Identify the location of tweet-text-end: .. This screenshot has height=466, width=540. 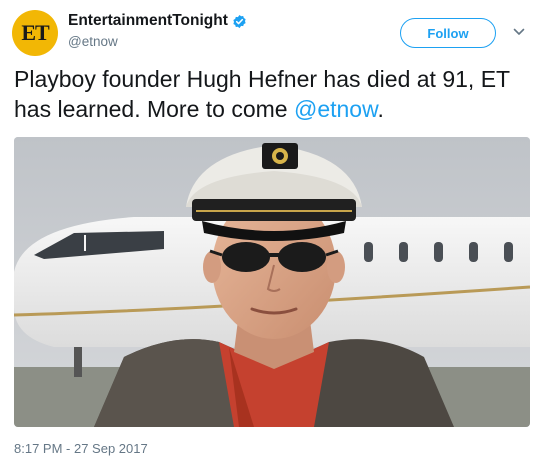
(380, 109).